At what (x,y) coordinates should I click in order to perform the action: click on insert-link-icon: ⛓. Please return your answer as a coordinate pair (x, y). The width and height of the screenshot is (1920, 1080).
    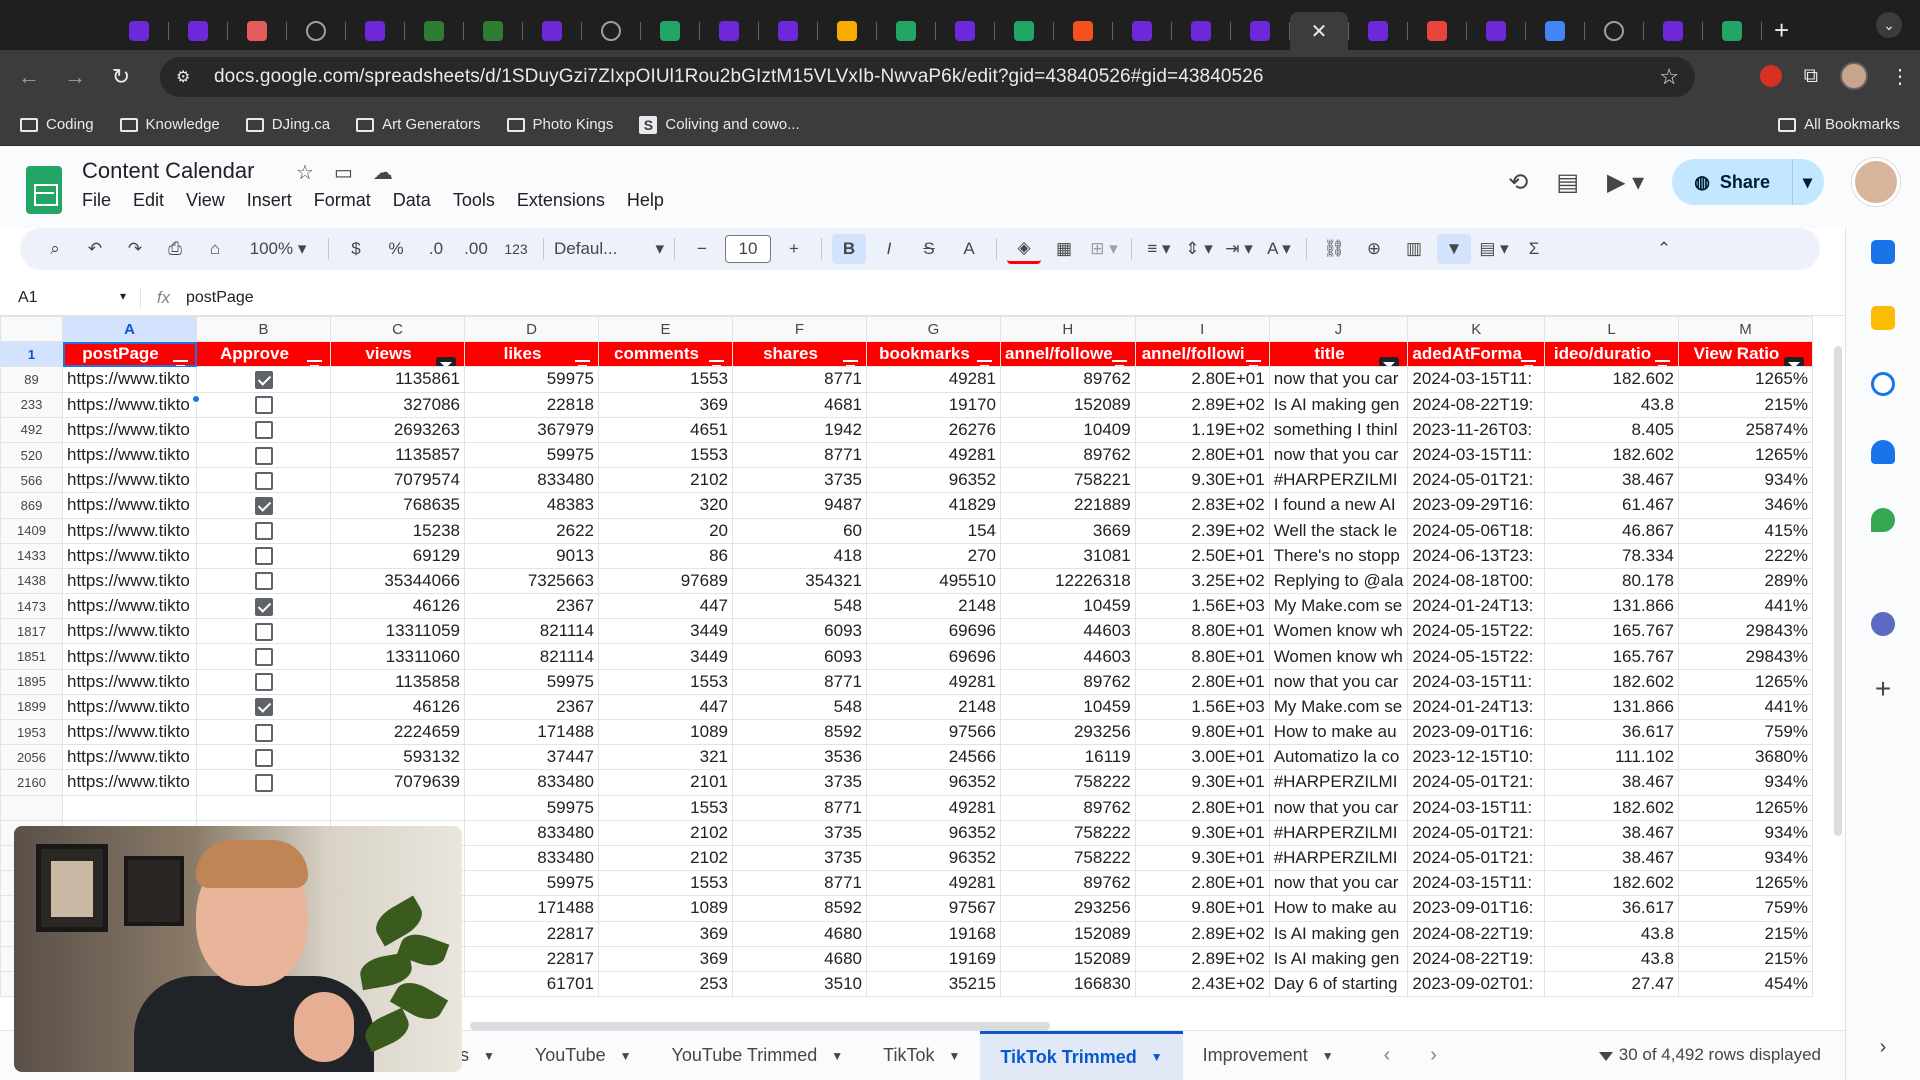
    Looking at the image, I should click on (1334, 249).